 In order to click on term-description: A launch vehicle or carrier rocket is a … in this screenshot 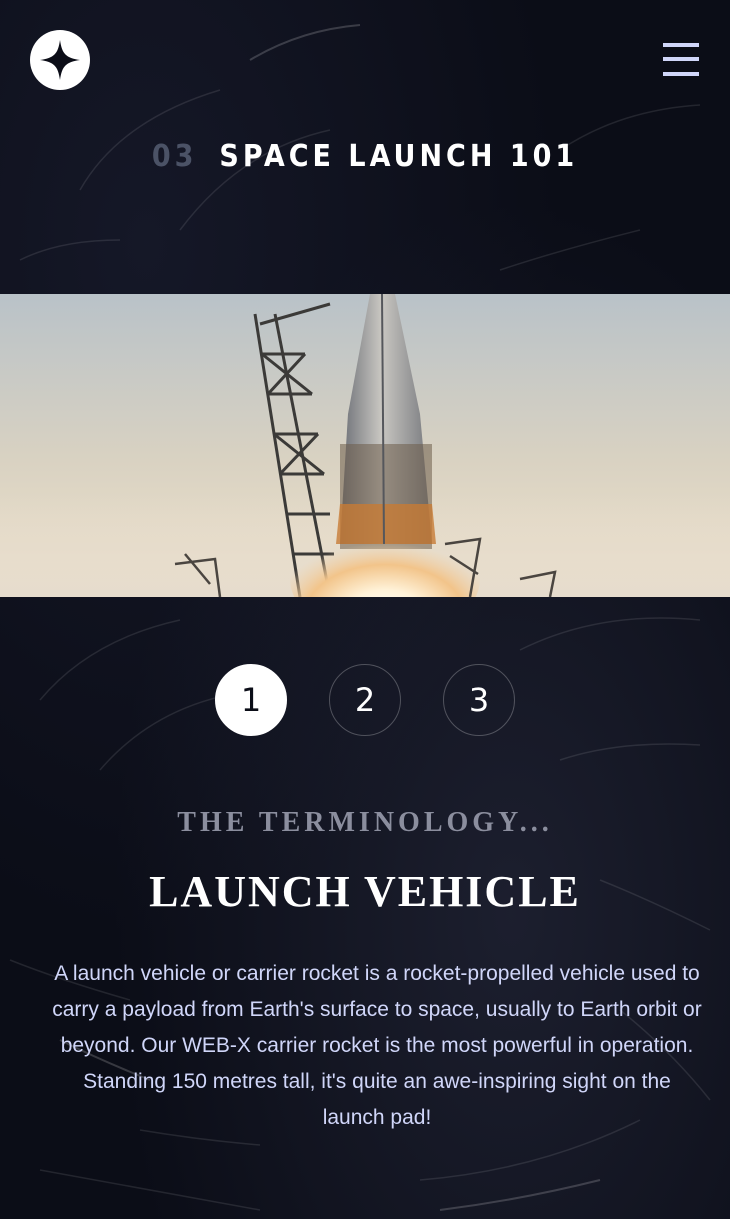, I will do `click(377, 1045)`.